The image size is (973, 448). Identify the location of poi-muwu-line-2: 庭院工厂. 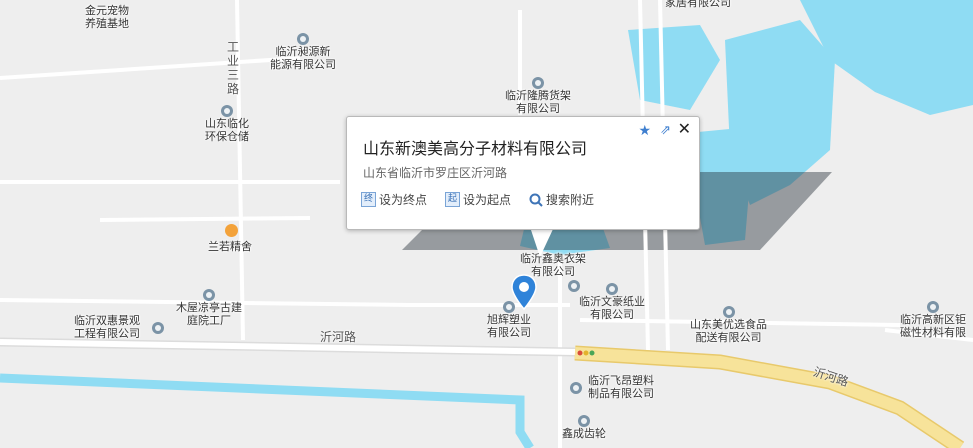
(209, 320).